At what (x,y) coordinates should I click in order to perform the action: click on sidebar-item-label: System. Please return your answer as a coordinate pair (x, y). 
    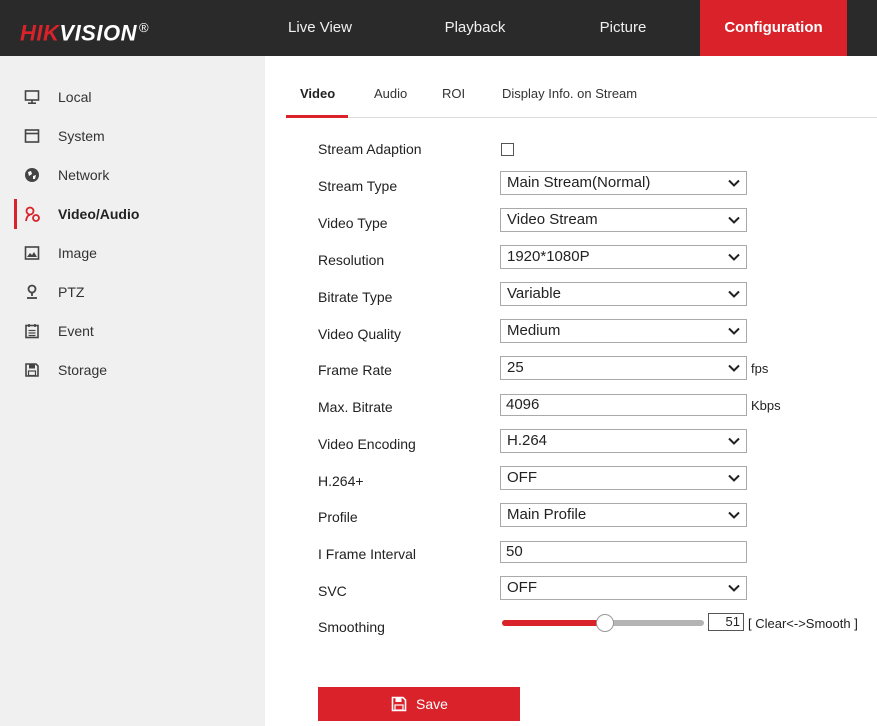
    Looking at the image, I should click on (81, 136).